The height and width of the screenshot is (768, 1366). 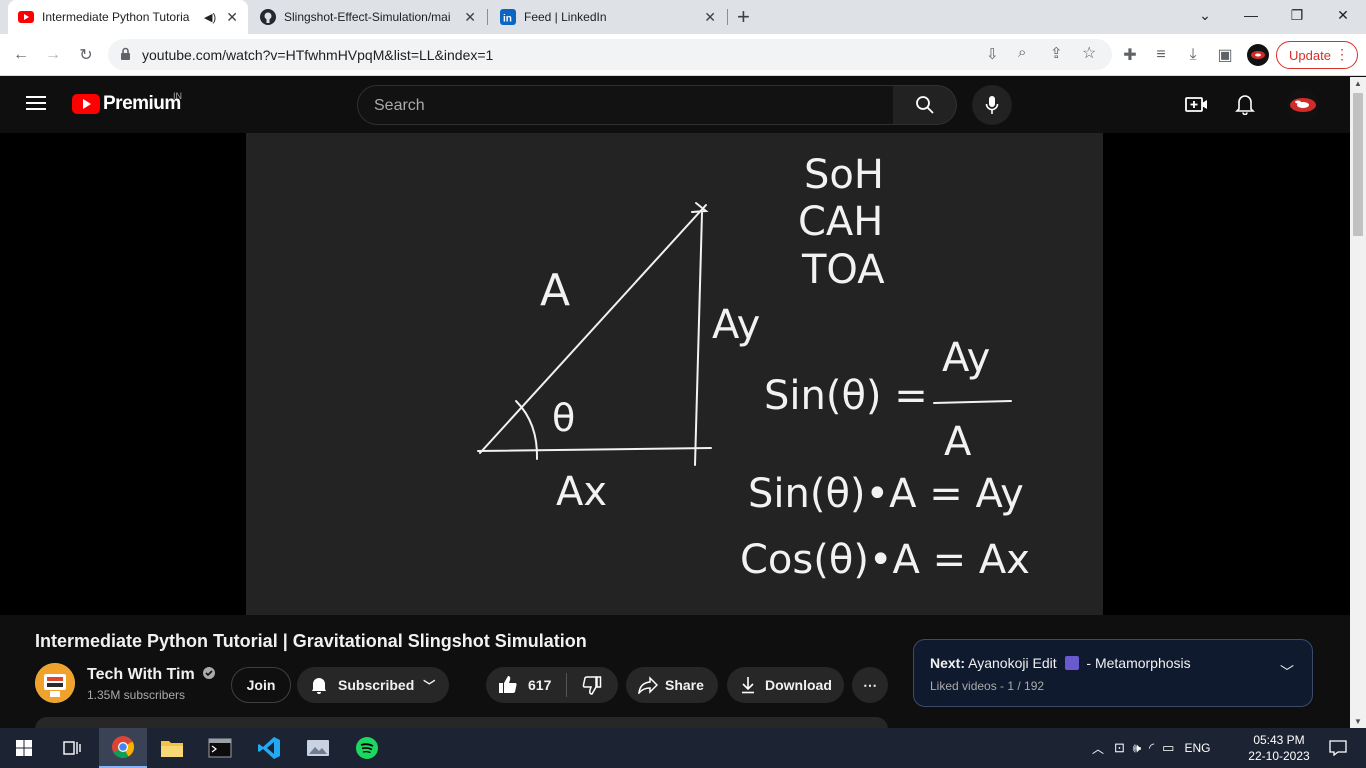 I want to click on like-count: 617, so click(x=540, y=685).